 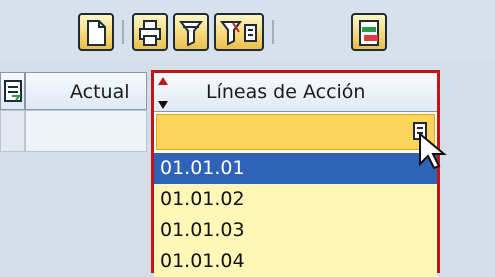 What do you see at coordinates (163, 81) in the screenshot?
I see `sort-ascending-icon` at bounding box center [163, 81].